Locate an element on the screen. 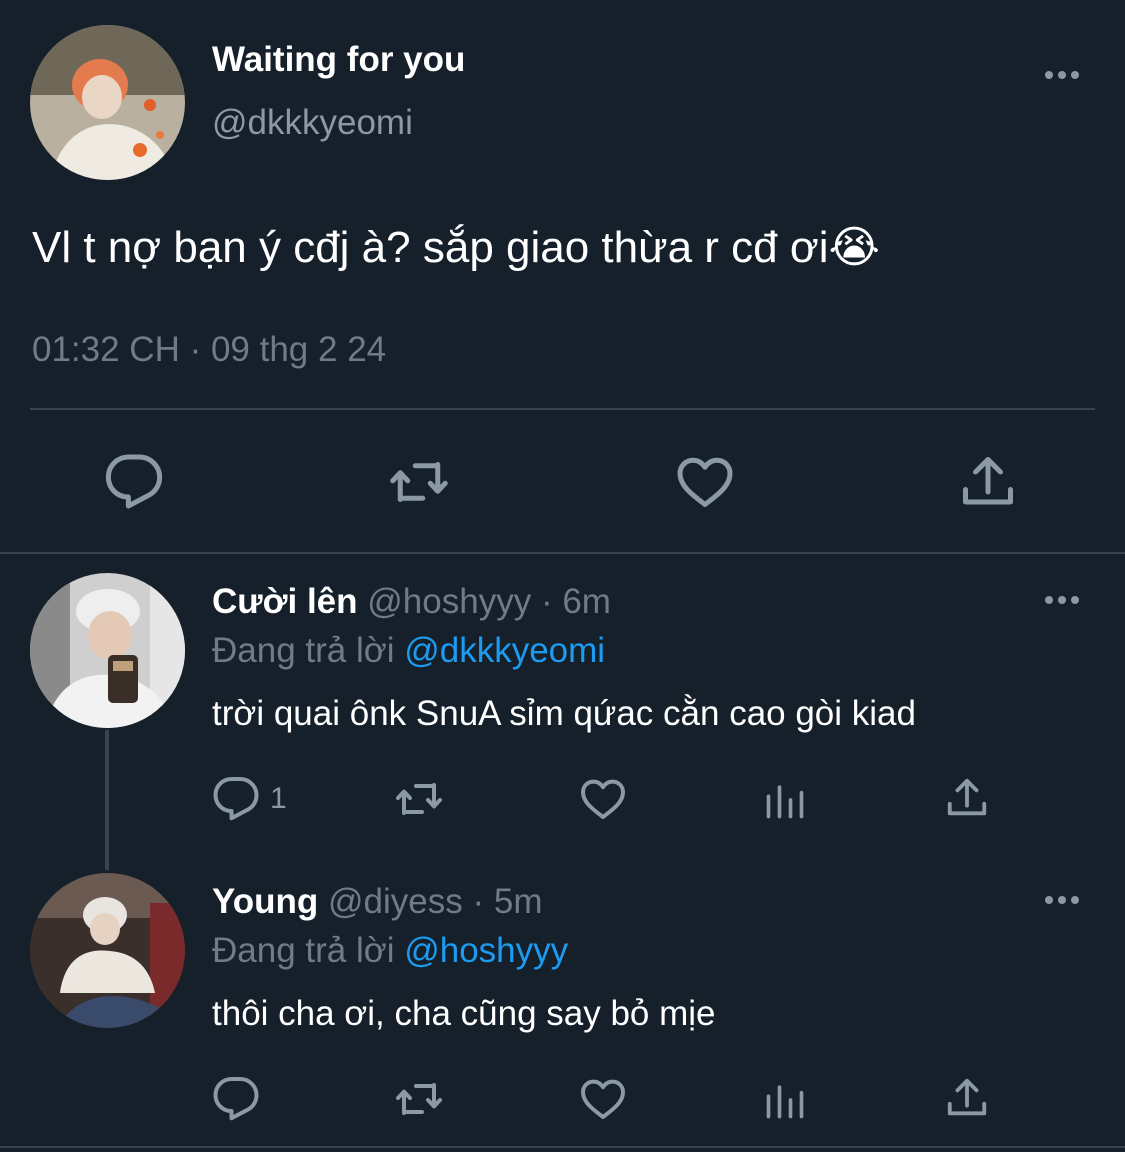 This screenshot has height=1152, width=1125. reply-button: 1 is located at coordinates (249, 799).